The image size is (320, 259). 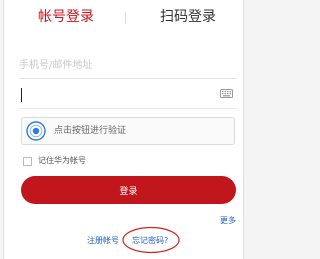 I want to click on tab-qr-login: 扫码登录, so click(x=188, y=17).